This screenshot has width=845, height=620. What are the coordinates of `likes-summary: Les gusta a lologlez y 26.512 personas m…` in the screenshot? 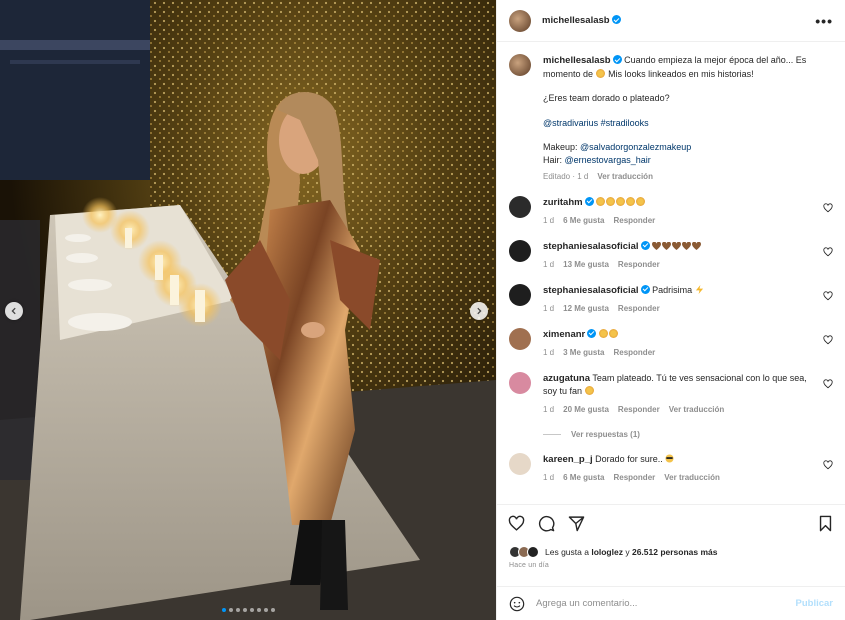 It's located at (671, 552).